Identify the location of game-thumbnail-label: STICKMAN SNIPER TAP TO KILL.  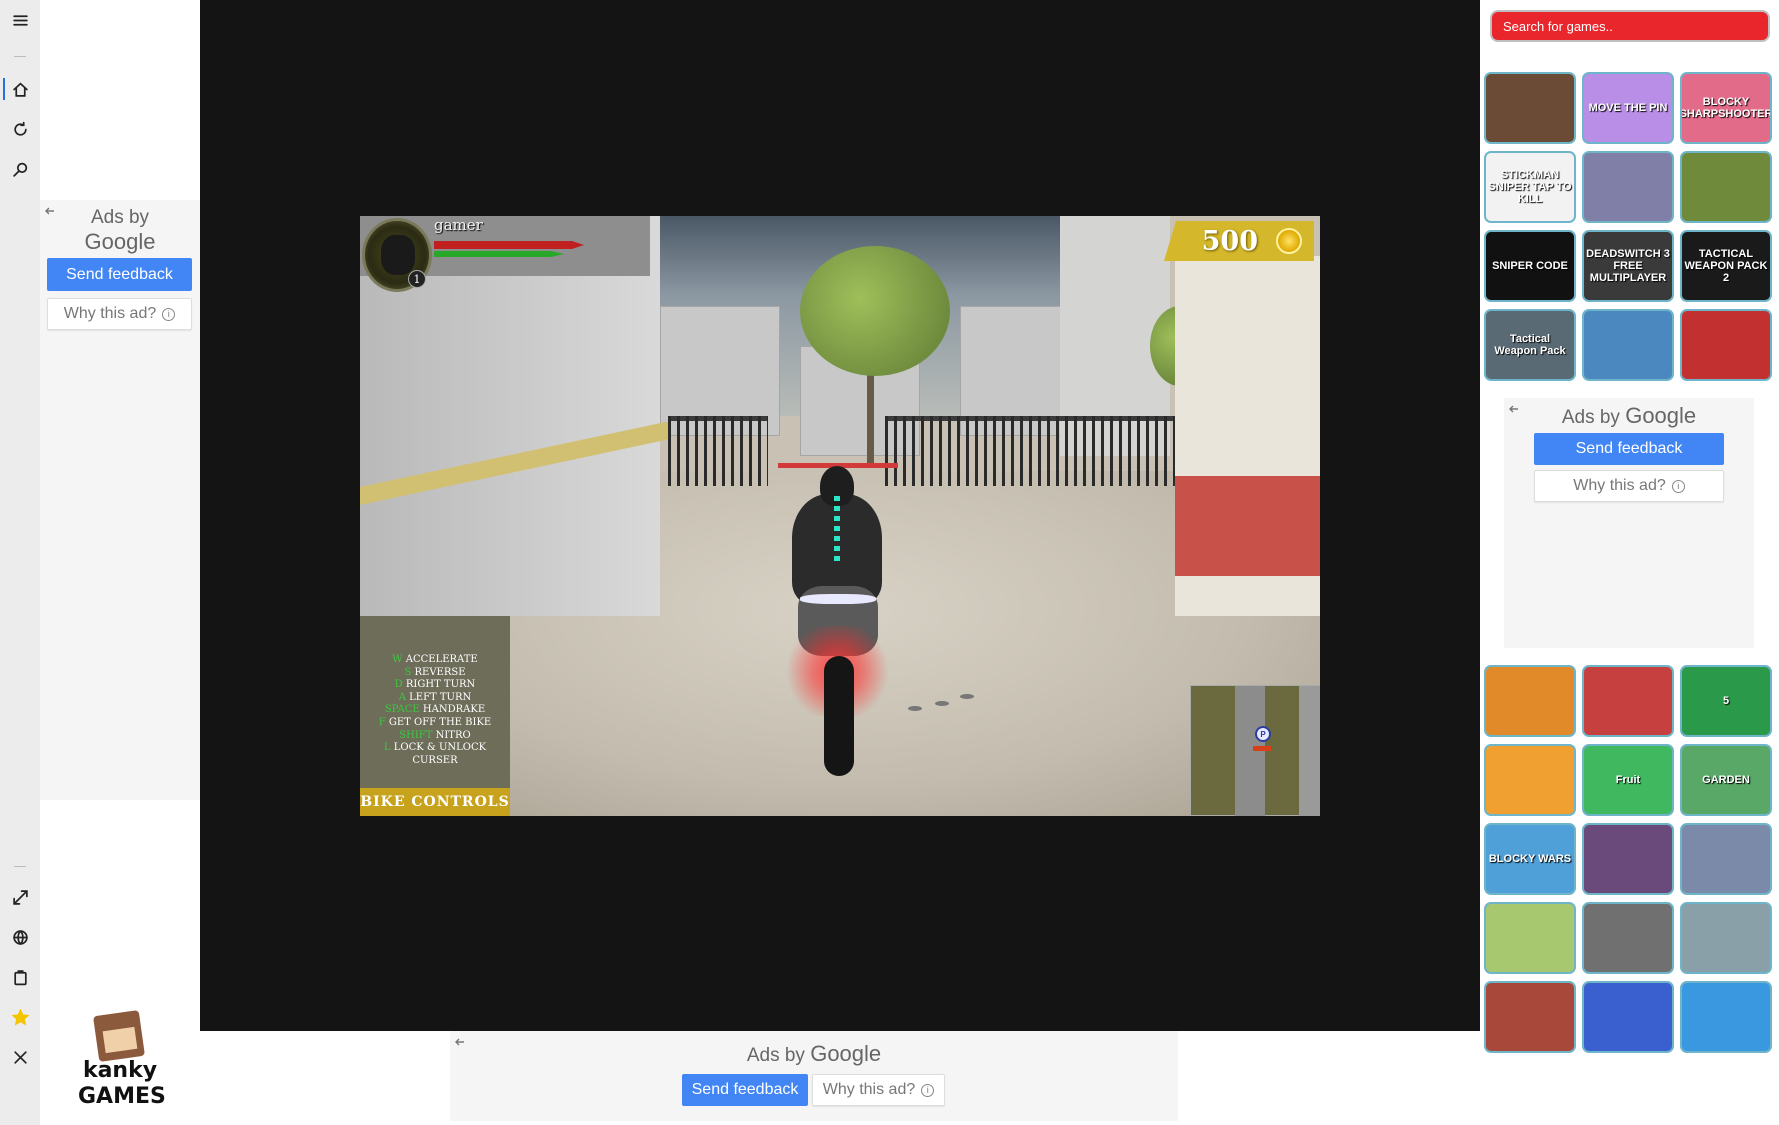
(1530, 187).